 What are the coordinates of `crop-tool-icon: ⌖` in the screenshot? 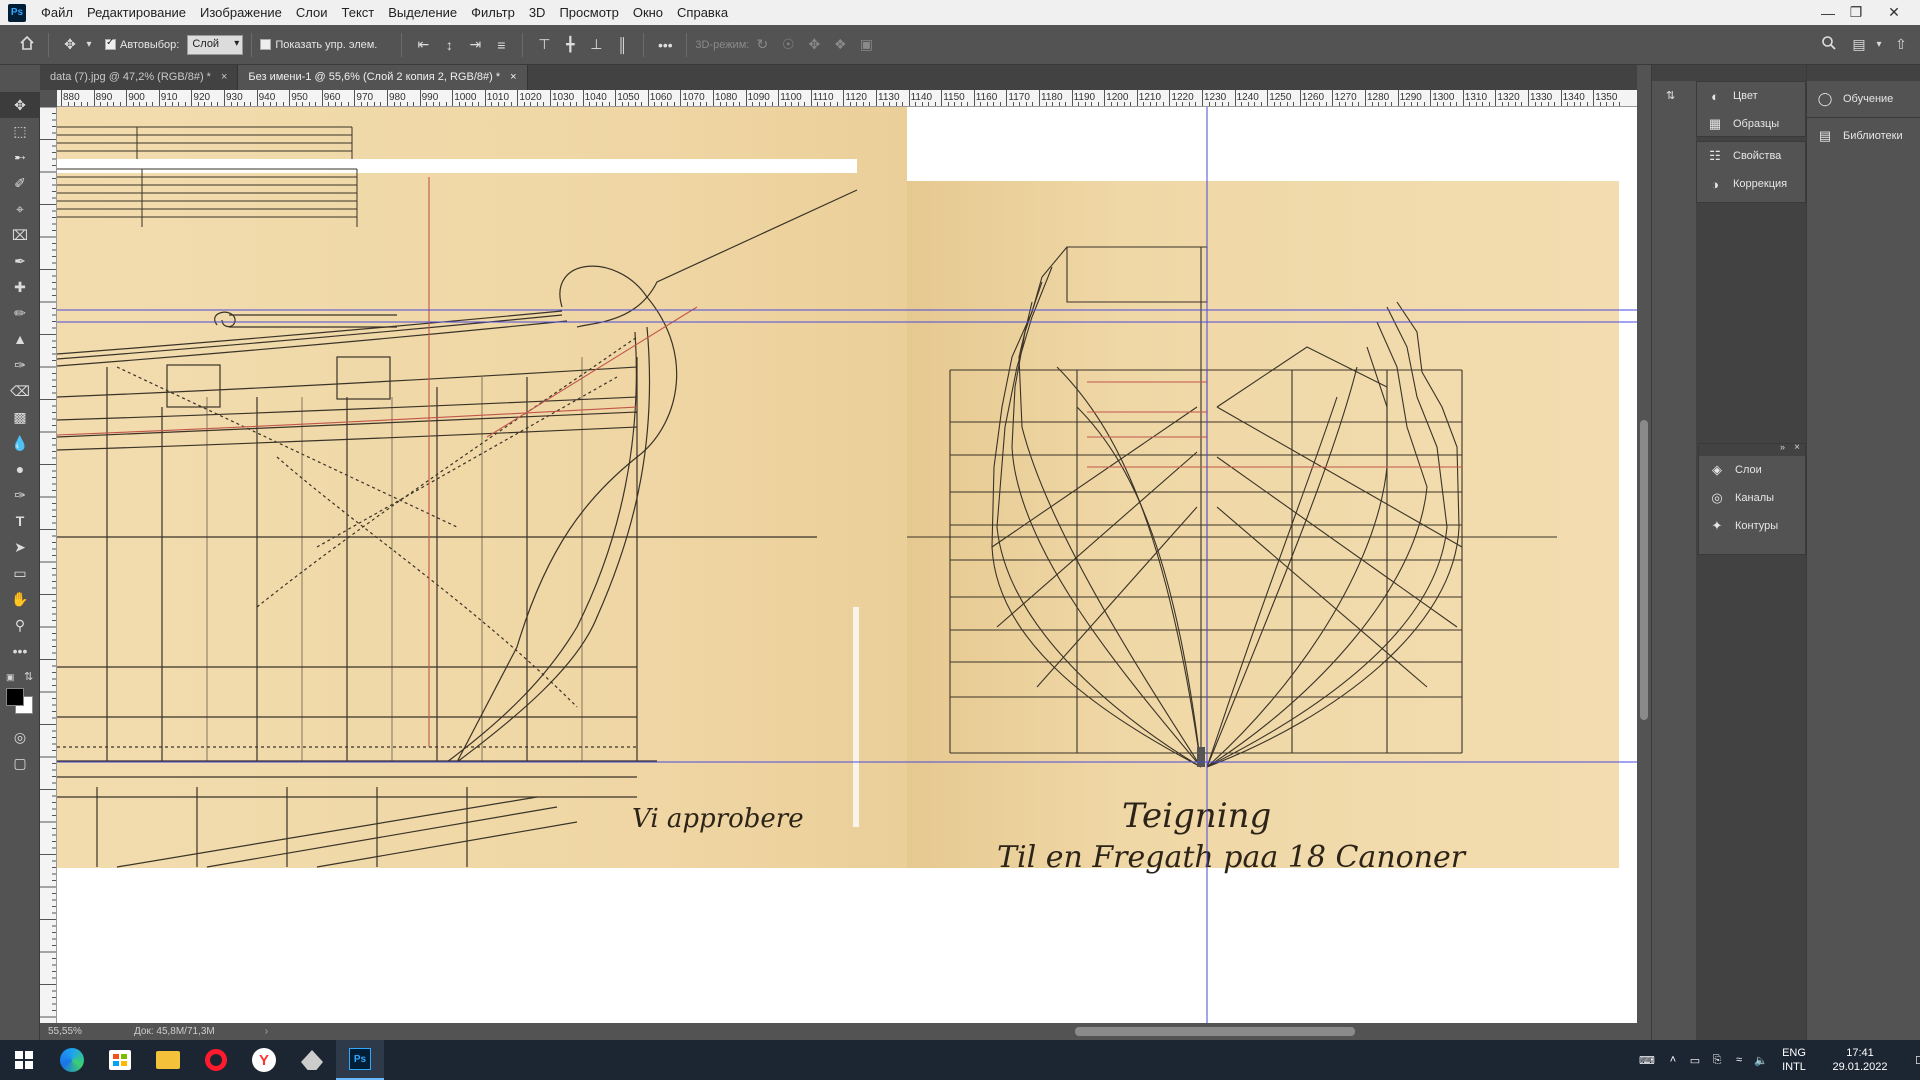 It's located at (20, 209).